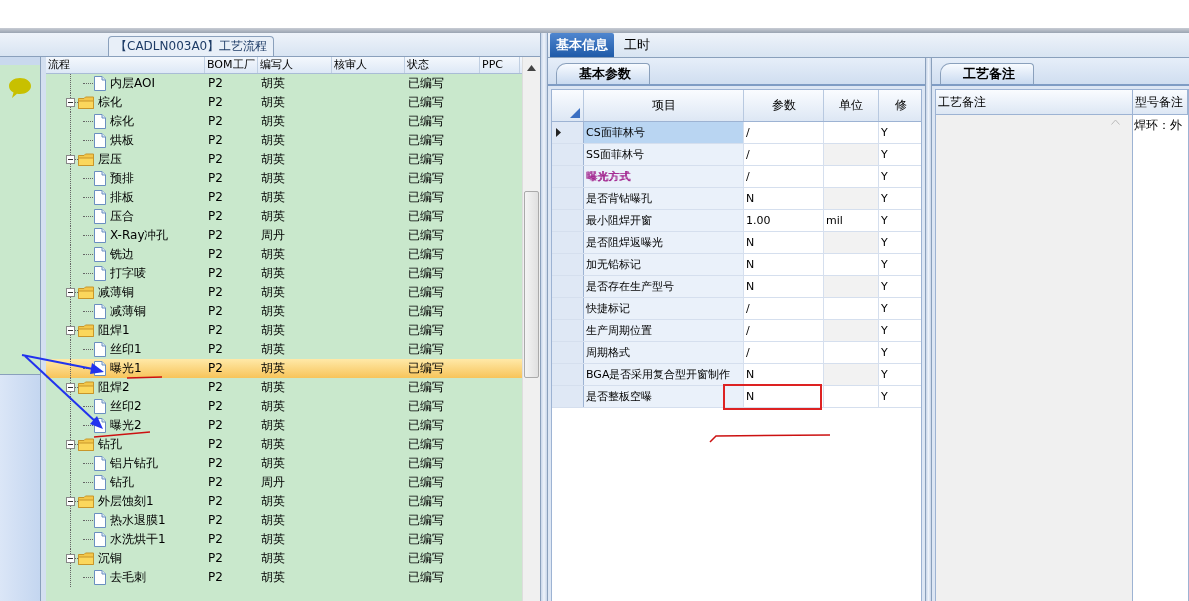 The height and width of the screenshot is (601, 1189). I want to click on parameter-row: 是否背钻曝孔 N Y, so click(736, 199).